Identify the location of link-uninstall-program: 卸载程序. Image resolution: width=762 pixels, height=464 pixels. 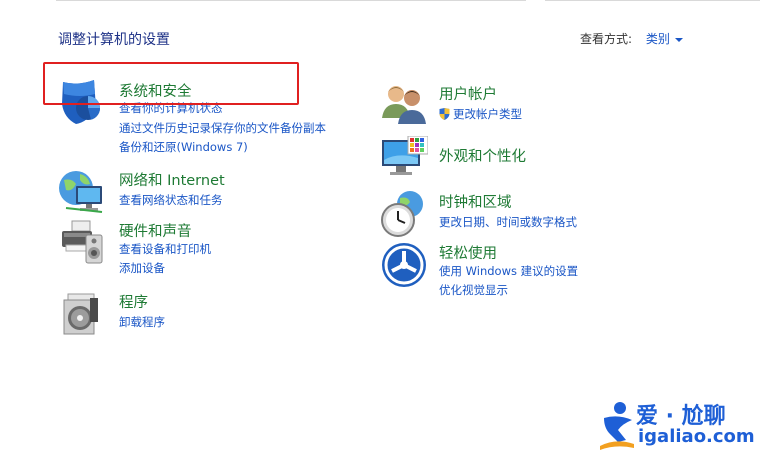
(142, 322).